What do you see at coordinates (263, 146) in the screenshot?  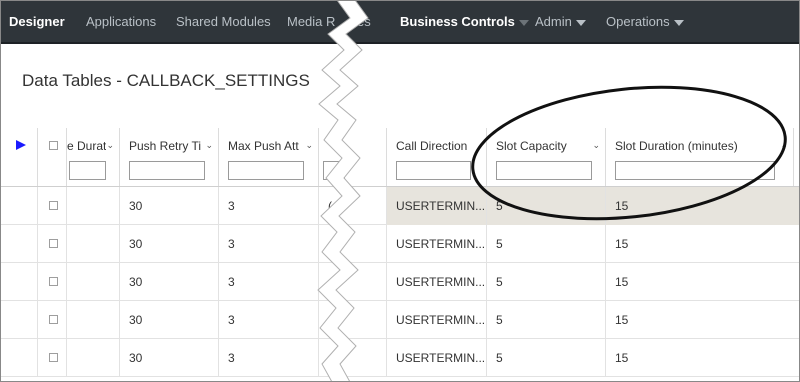 I see `column-label-max-push: Max Push Att` at bounding box center [263, 146].